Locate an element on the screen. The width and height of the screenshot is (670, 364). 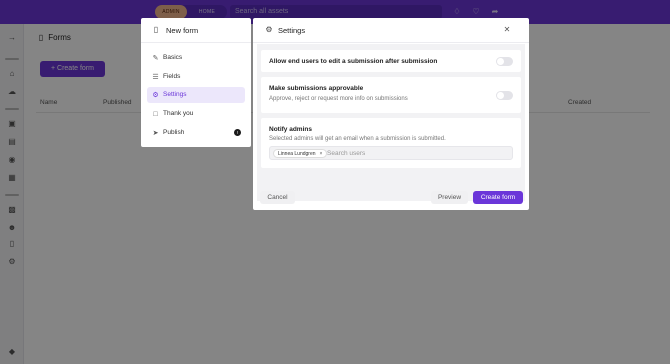
step-label: Thank you is located at coordinates (178, 113).